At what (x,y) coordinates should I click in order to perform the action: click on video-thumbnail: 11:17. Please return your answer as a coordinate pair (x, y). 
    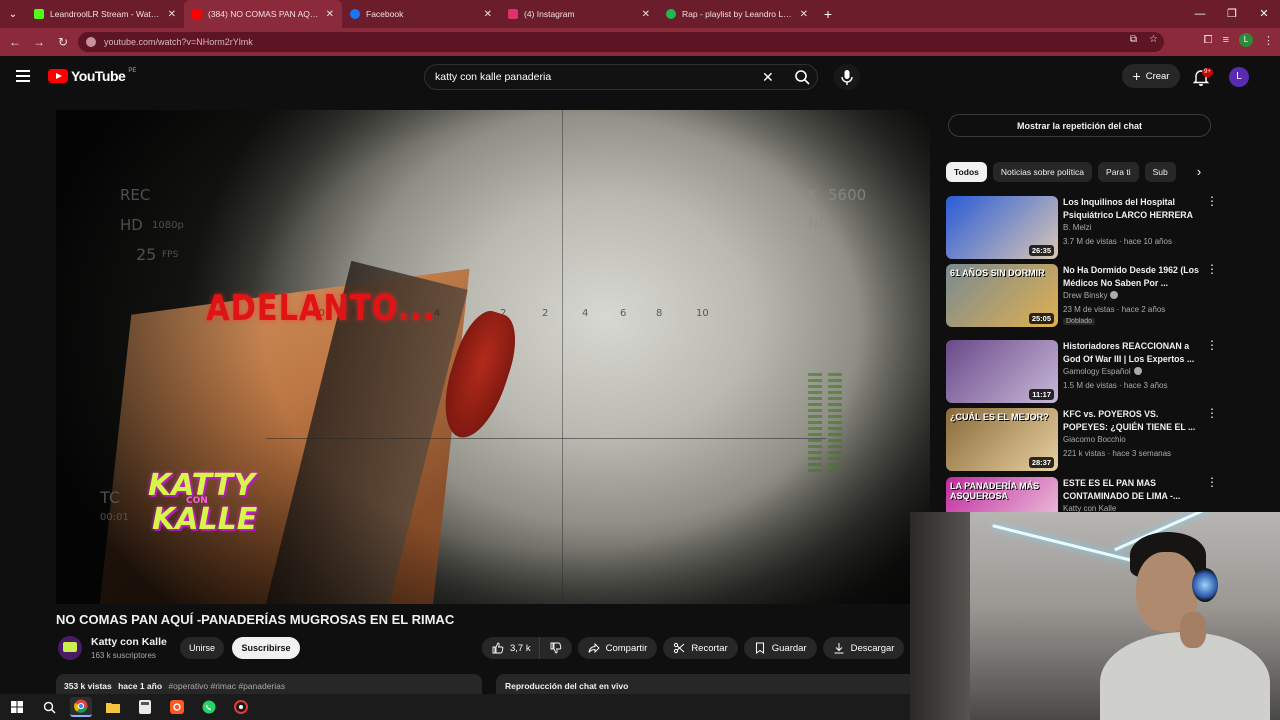
    Looking at the image, I should click on (1002, 371).